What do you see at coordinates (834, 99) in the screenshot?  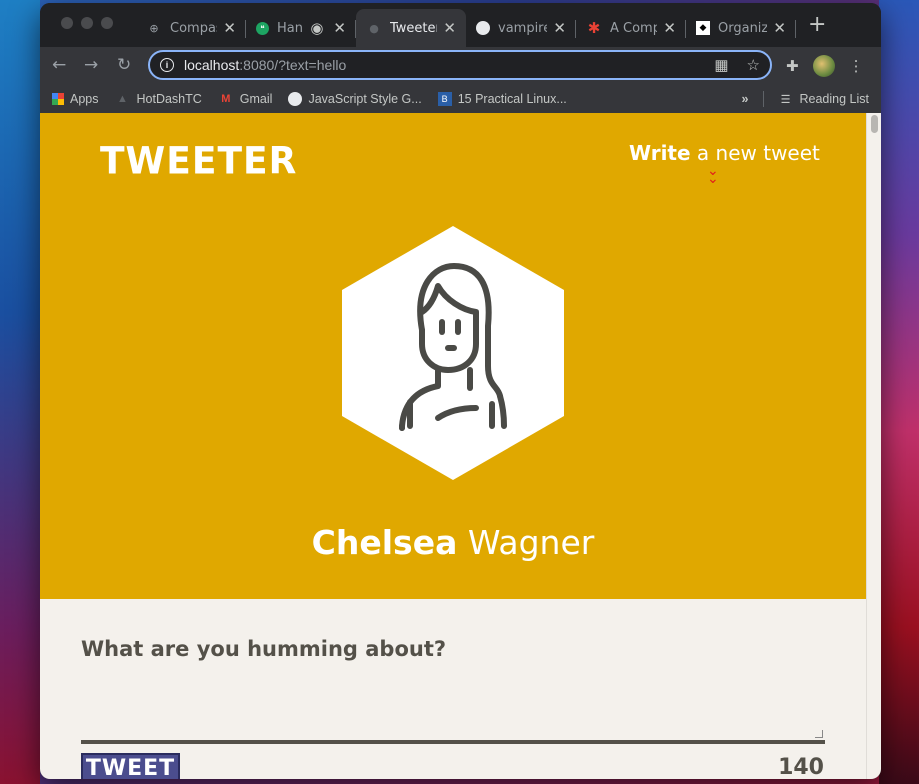 I see `reading-list-label: Reading List` at bounding box center [834, 99].